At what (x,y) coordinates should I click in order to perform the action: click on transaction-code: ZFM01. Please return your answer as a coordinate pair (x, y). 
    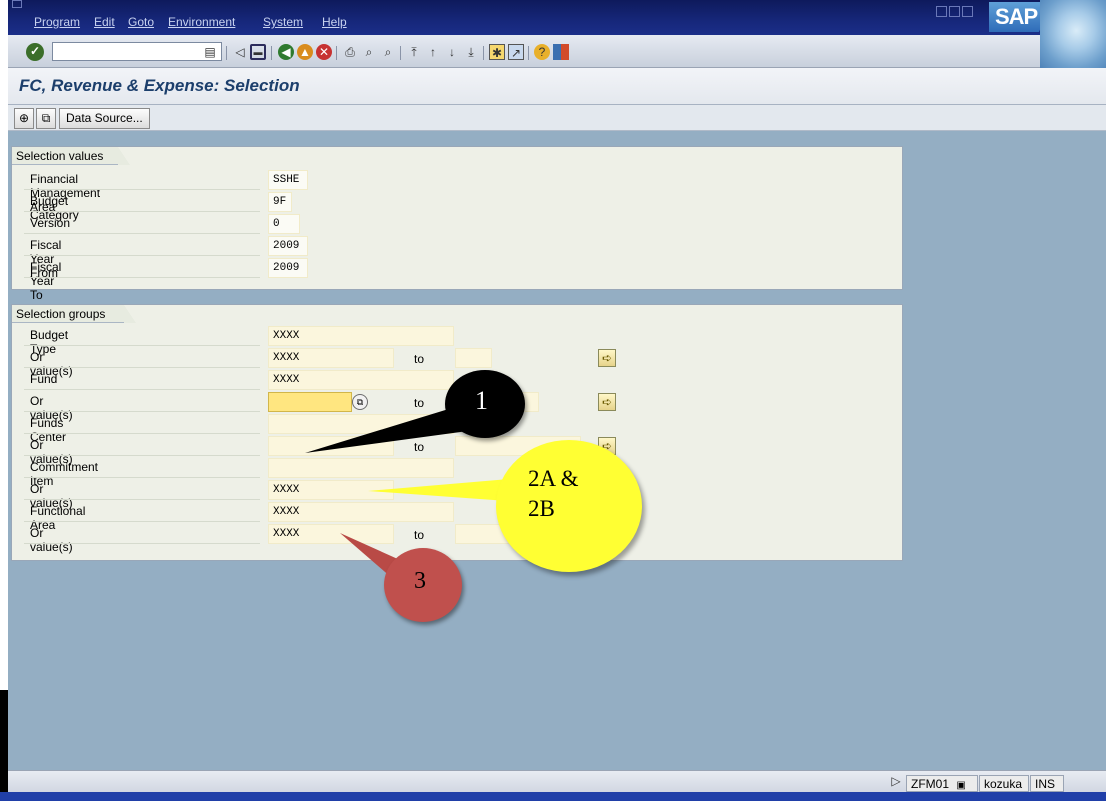
    Looking at the image, I should click on (930, 784).